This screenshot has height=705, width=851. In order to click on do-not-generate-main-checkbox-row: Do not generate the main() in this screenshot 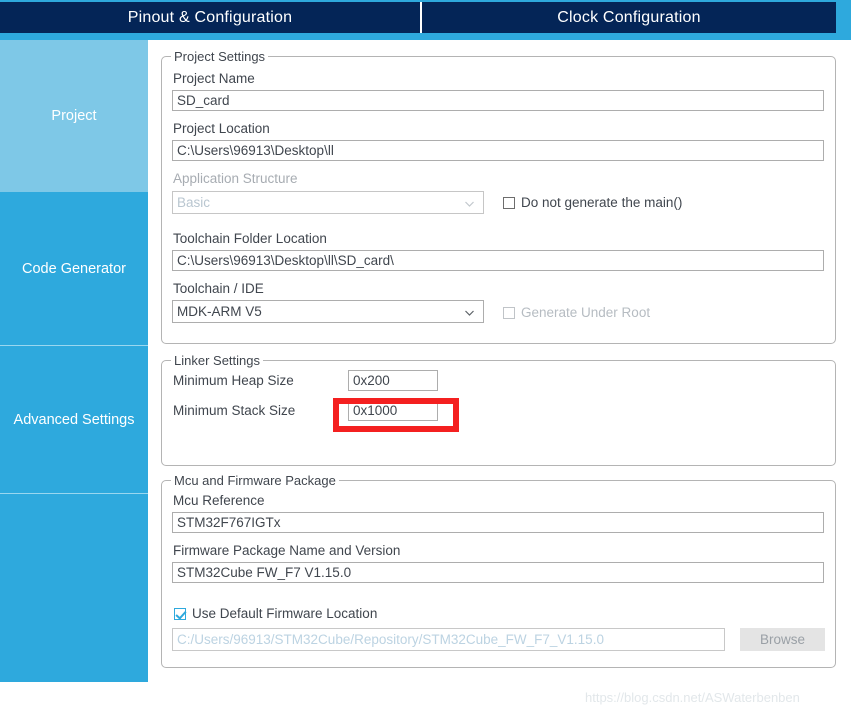, I will do `click(592, 202)`.